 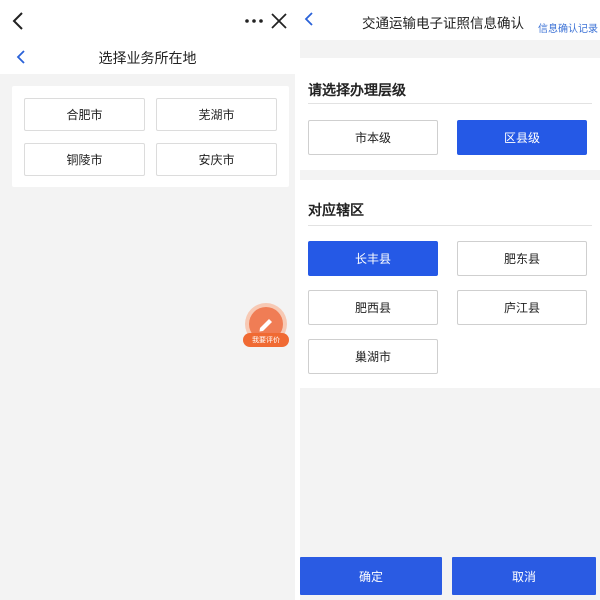 What do you see at coordinates (254, 21) in the screenshot?
I see `more-icon` at bounding box center [254, 21].